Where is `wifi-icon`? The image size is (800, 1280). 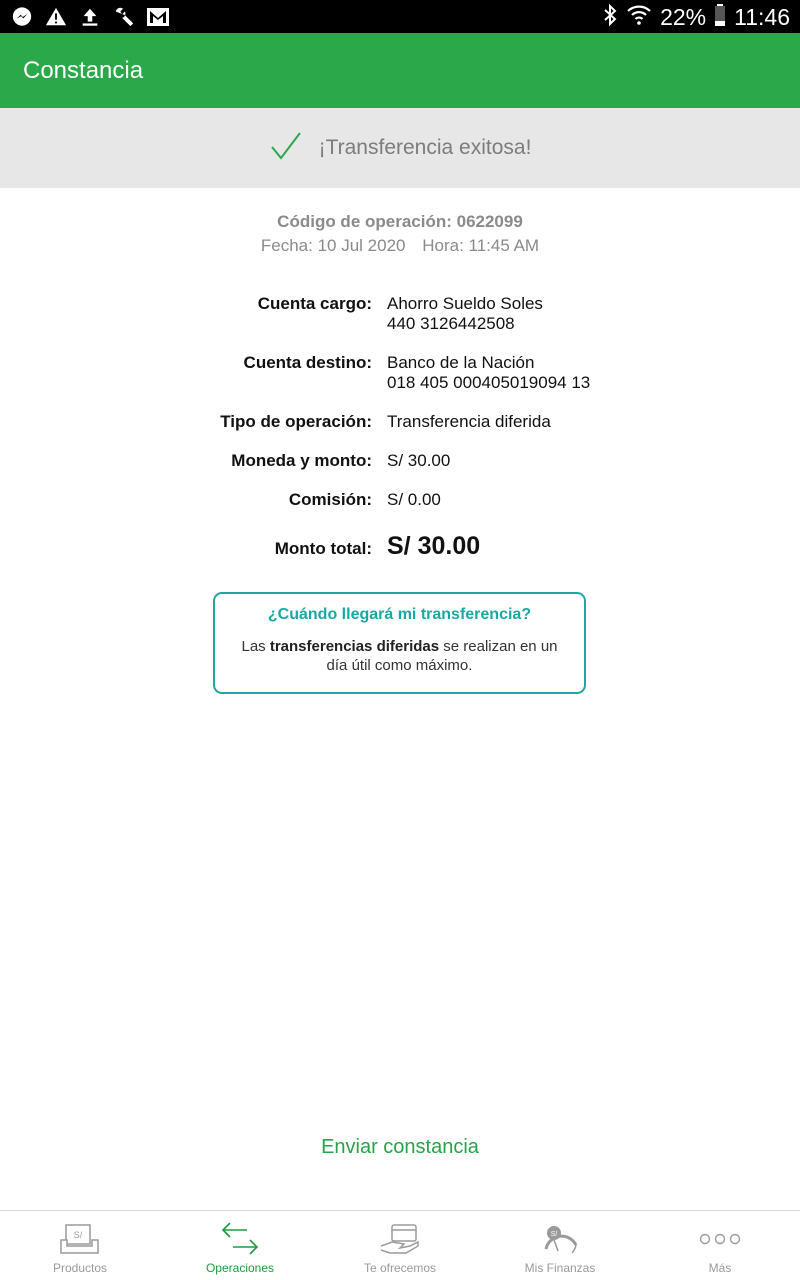
wifi-icon is located at coordinates (639, 17).